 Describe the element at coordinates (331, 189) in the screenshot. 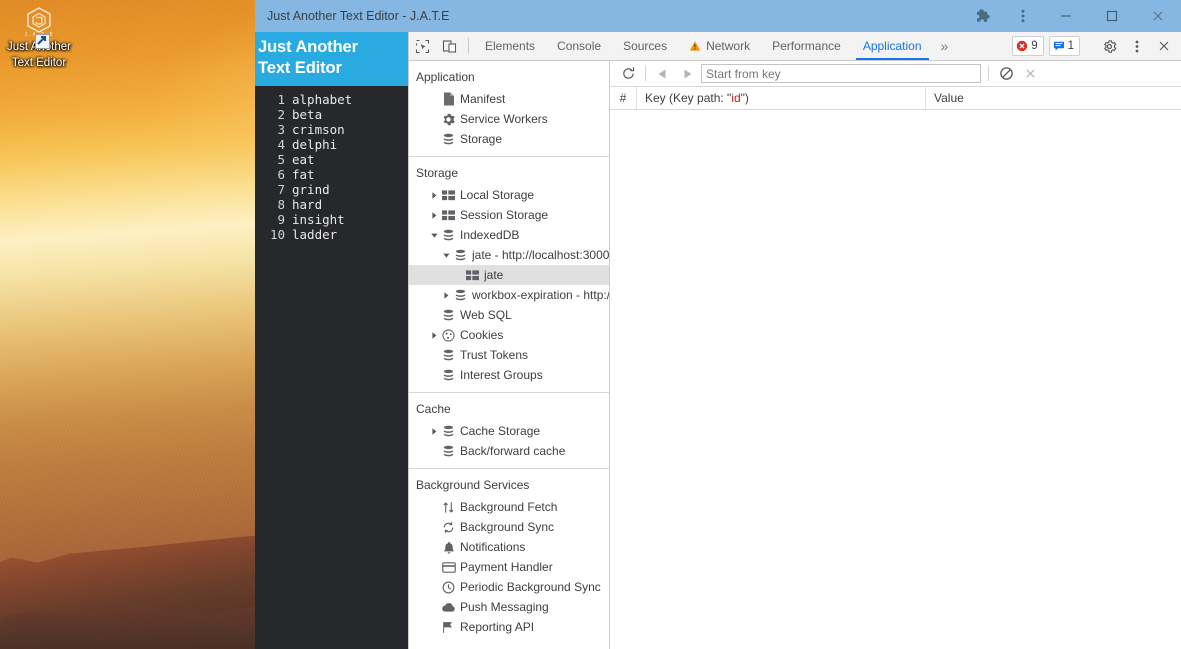

I see `editor-line: 7 grind` at that location.